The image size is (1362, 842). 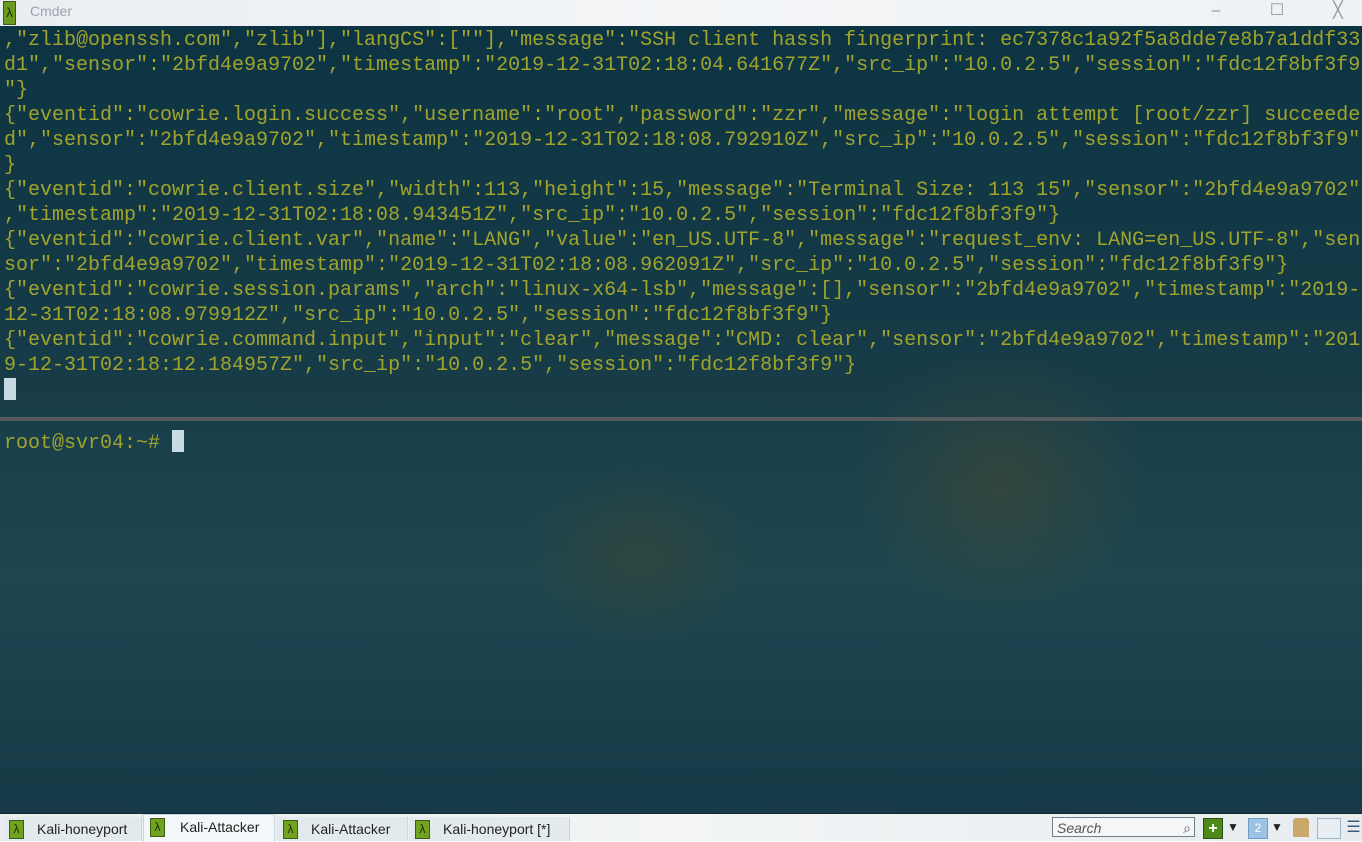 I want to click on new-console-plus-icon: +, so click(x=1213, y=828).